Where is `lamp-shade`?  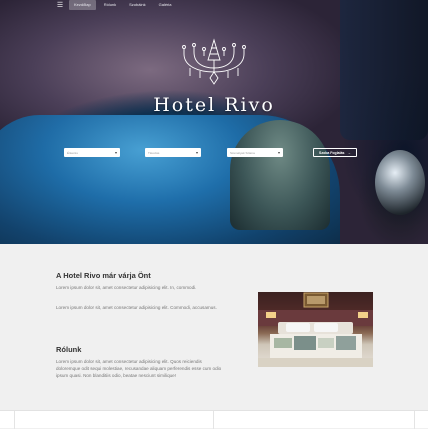
lamp-shade is located at coordinates (384, 70).